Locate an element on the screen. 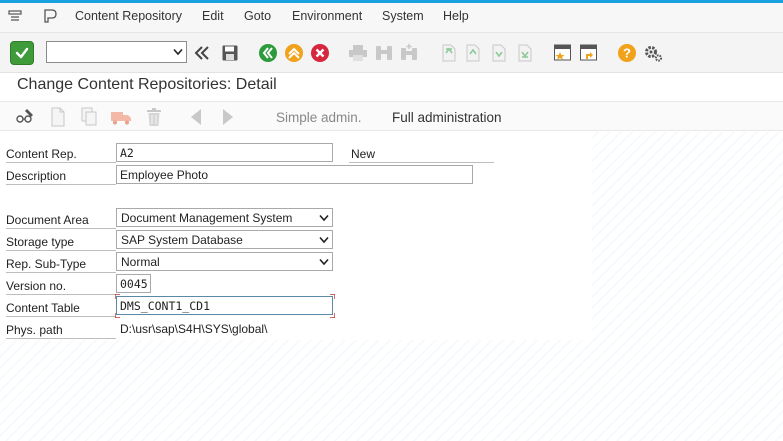  first-page-button is located at coordinates (448, 53).